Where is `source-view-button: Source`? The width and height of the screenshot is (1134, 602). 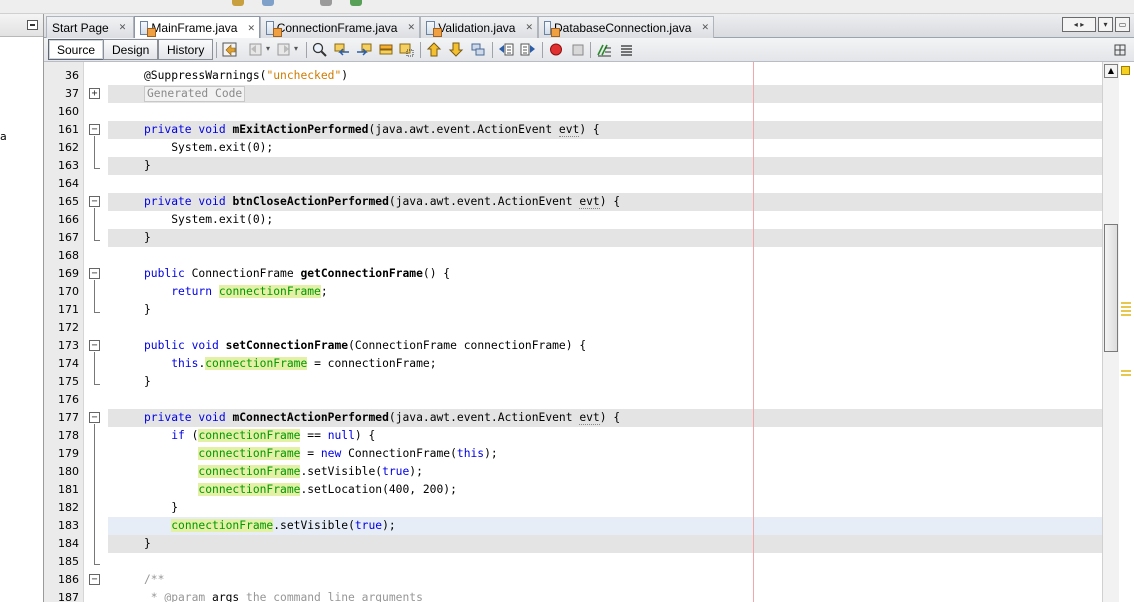 source-view-button: Source is located at coordinates (76, 49).